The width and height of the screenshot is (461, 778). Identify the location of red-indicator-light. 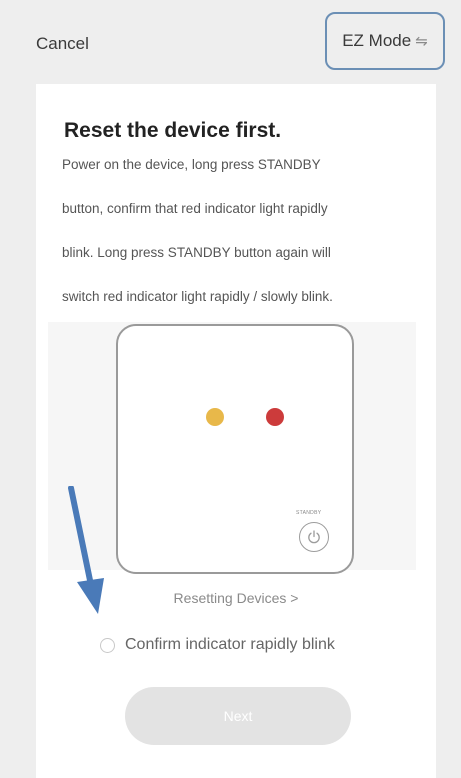
(275, 417).